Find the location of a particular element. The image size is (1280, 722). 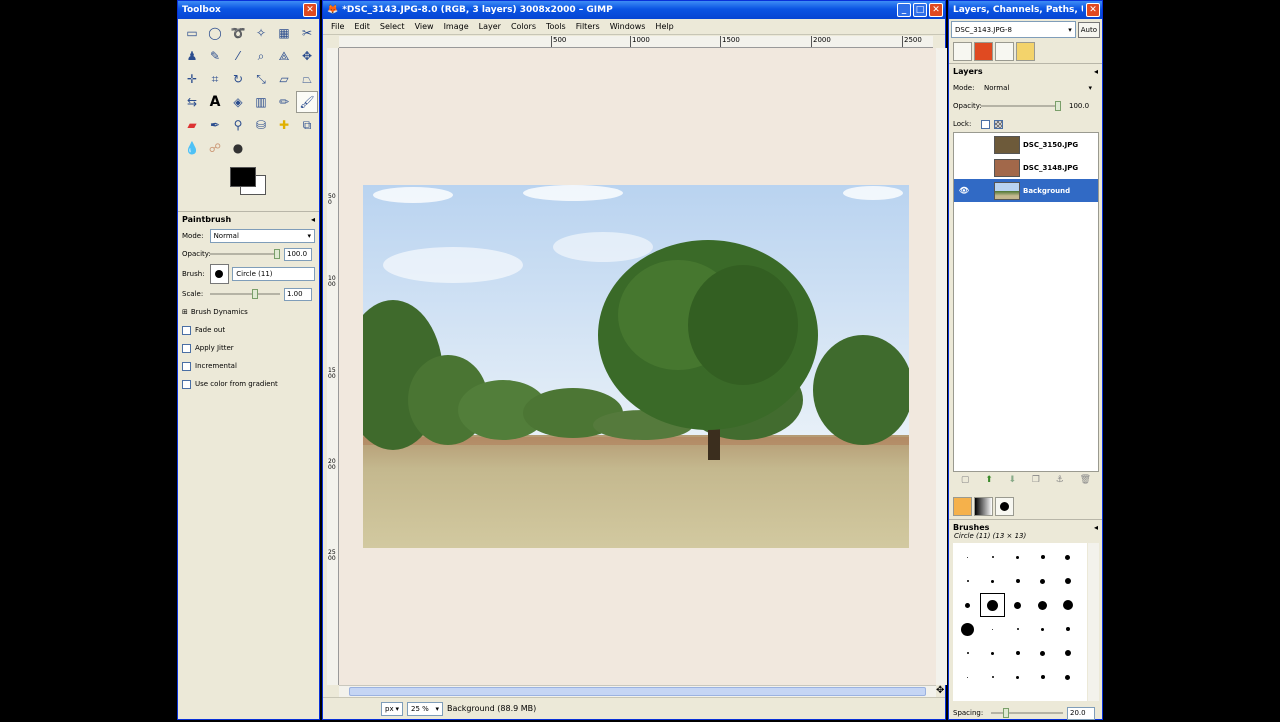

scissors-icon: ✂ is located at coordinates (307, 33).